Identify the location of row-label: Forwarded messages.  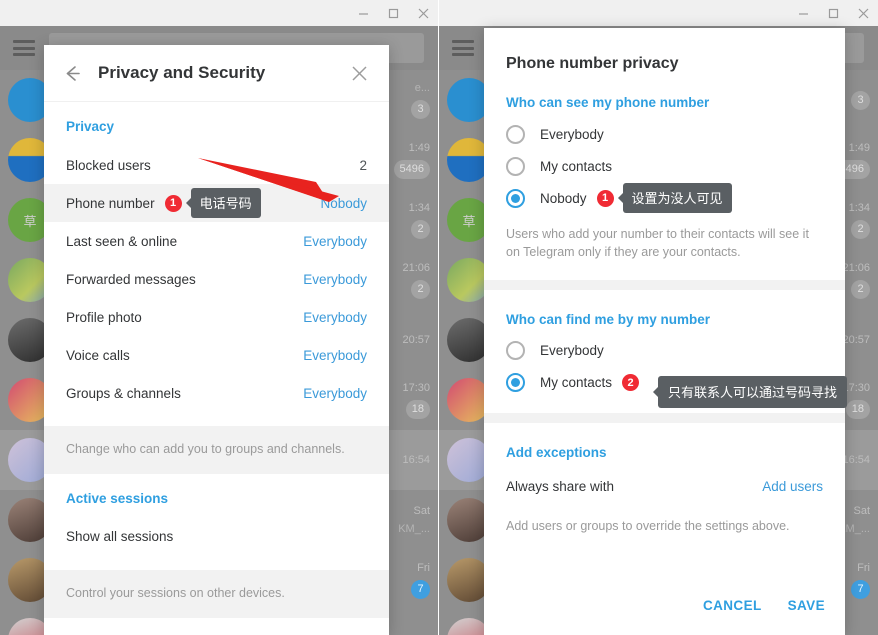
(131, 279).